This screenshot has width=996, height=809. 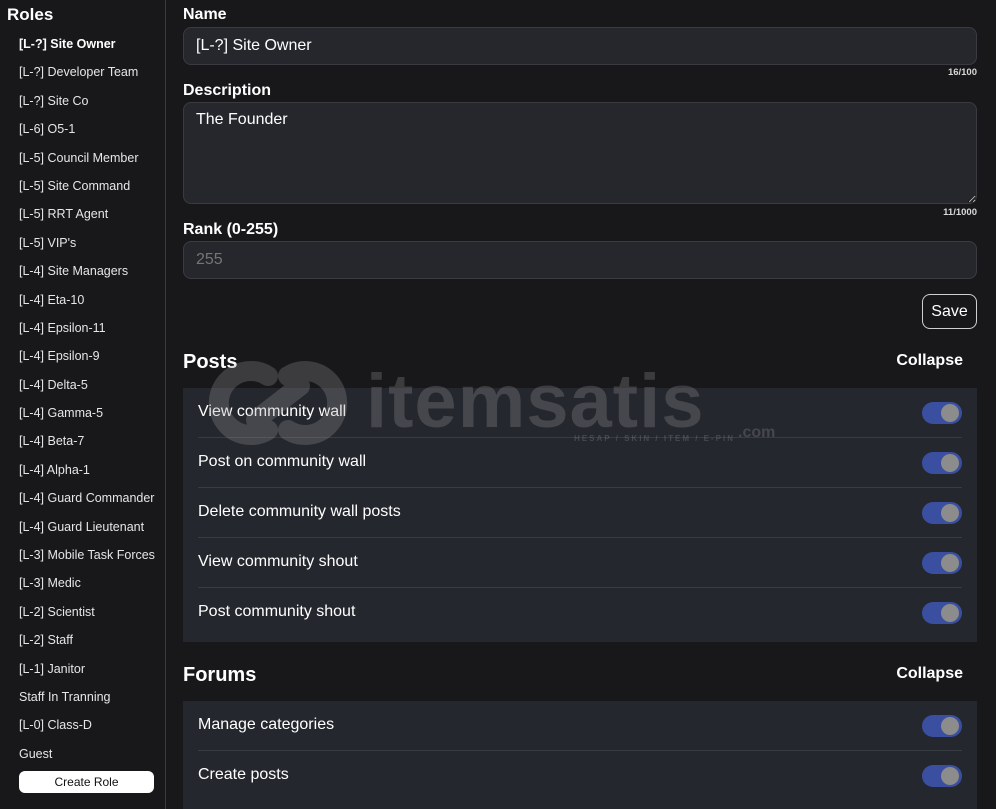 What do you see at coordinates (87, 586) in the screenshot?
I see `sidebar-role-item: [L-3] Medic` at bounding box center [87, 586].